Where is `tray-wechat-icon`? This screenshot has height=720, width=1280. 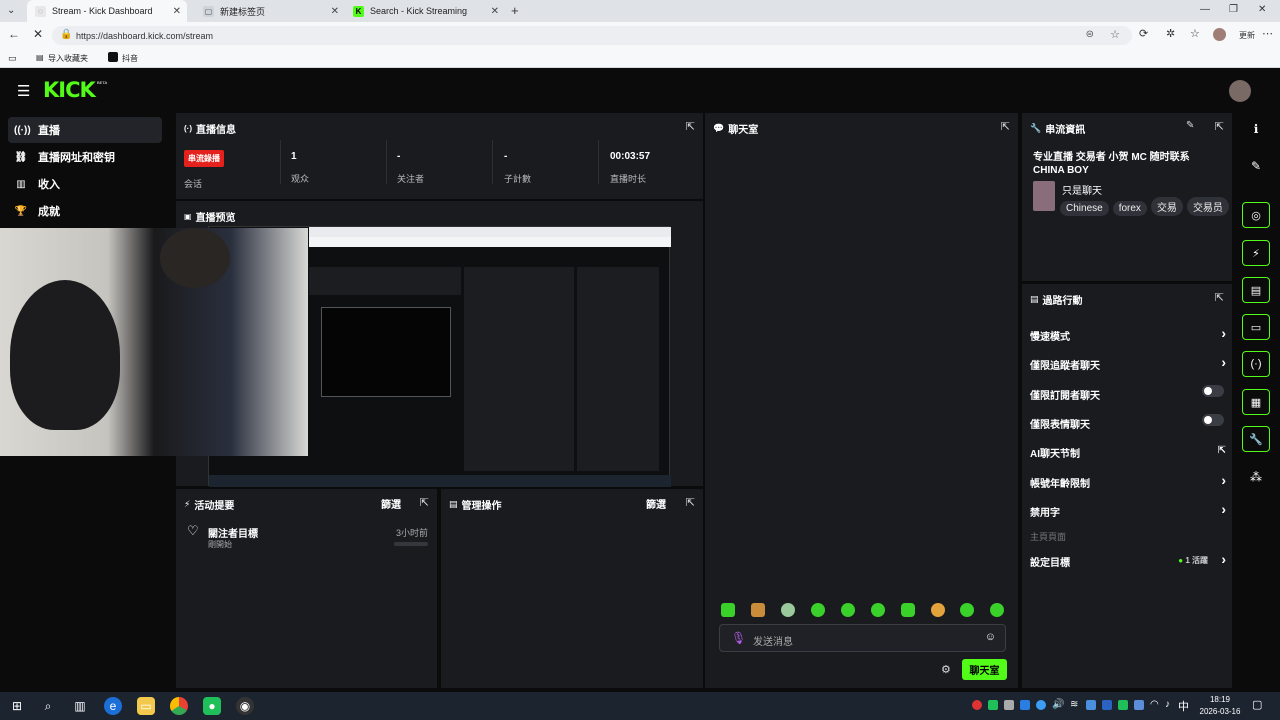 tray-wechat-icon is located at coordinates (993, 705).